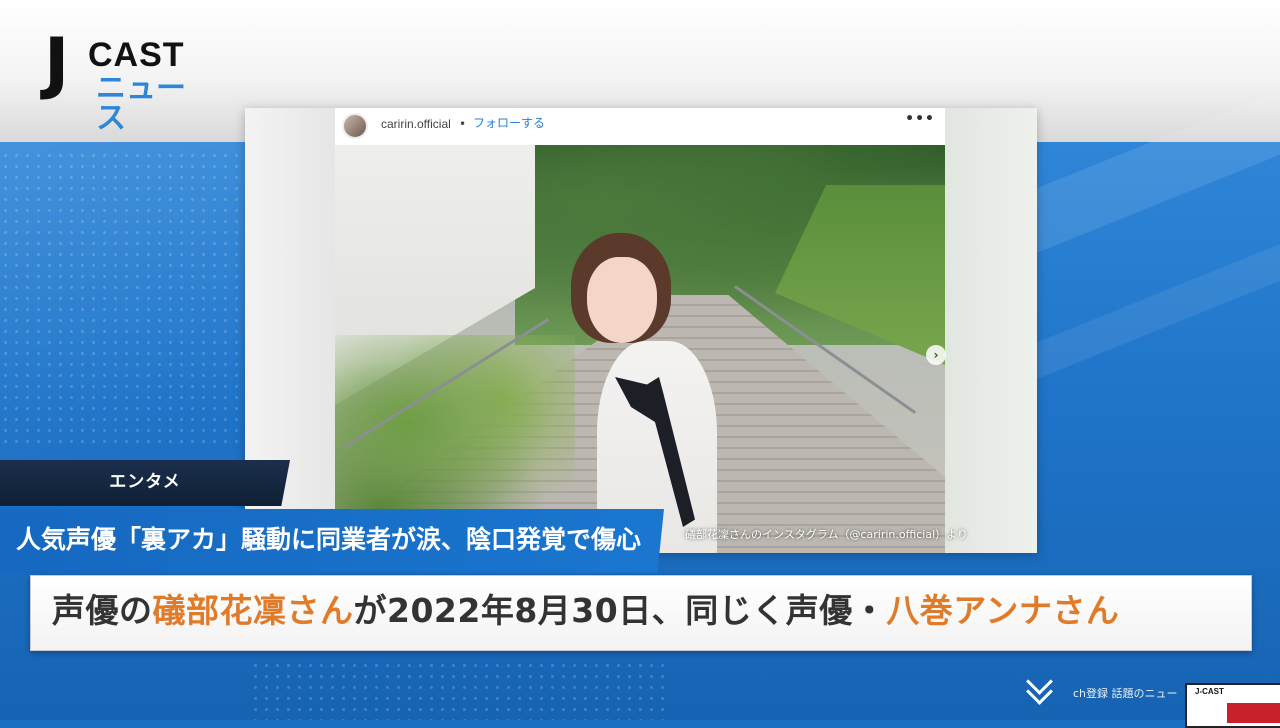  What do you see at coordinates (102, 610) in the screenshot?
I see `subtitle-part: 声優の` at bounding box center [102, 610].